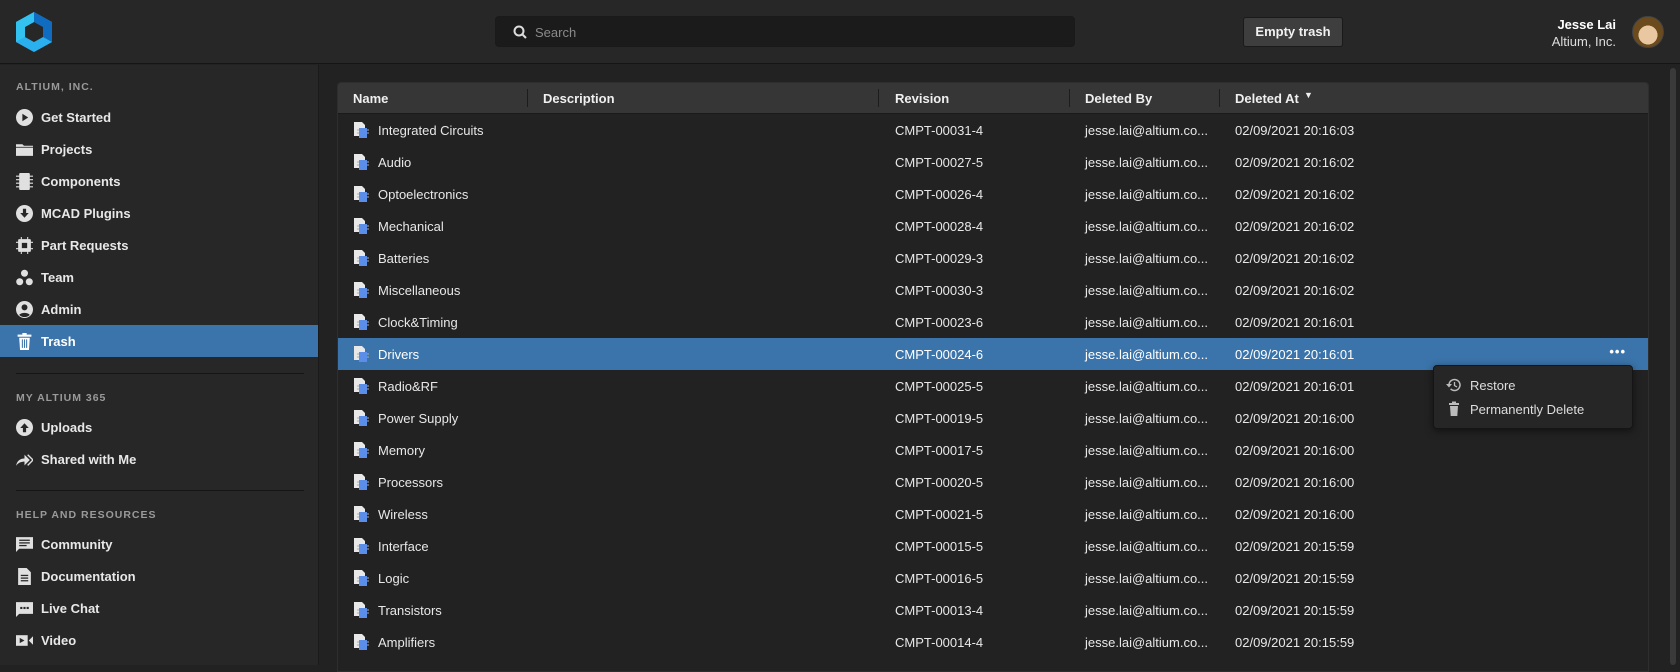 Image resolution: width=1680 pixels, height=672 pixels. I want to click on cell-name: Logic, so click(393, 578).